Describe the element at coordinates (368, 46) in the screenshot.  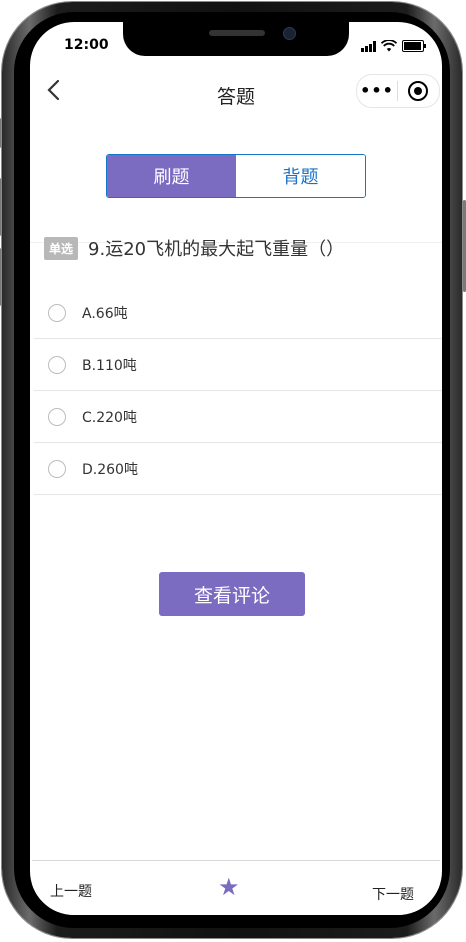
I see `signal-icon` at that location.